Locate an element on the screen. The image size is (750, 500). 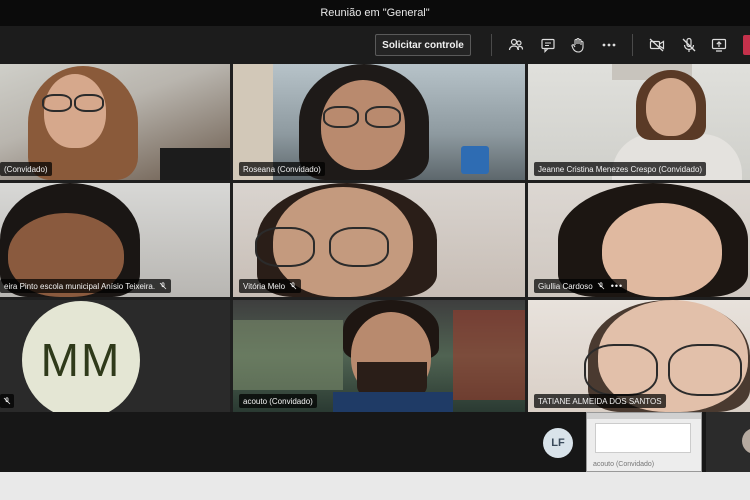
video-tile: Vitória Melo is located at coordinates (379, 240).